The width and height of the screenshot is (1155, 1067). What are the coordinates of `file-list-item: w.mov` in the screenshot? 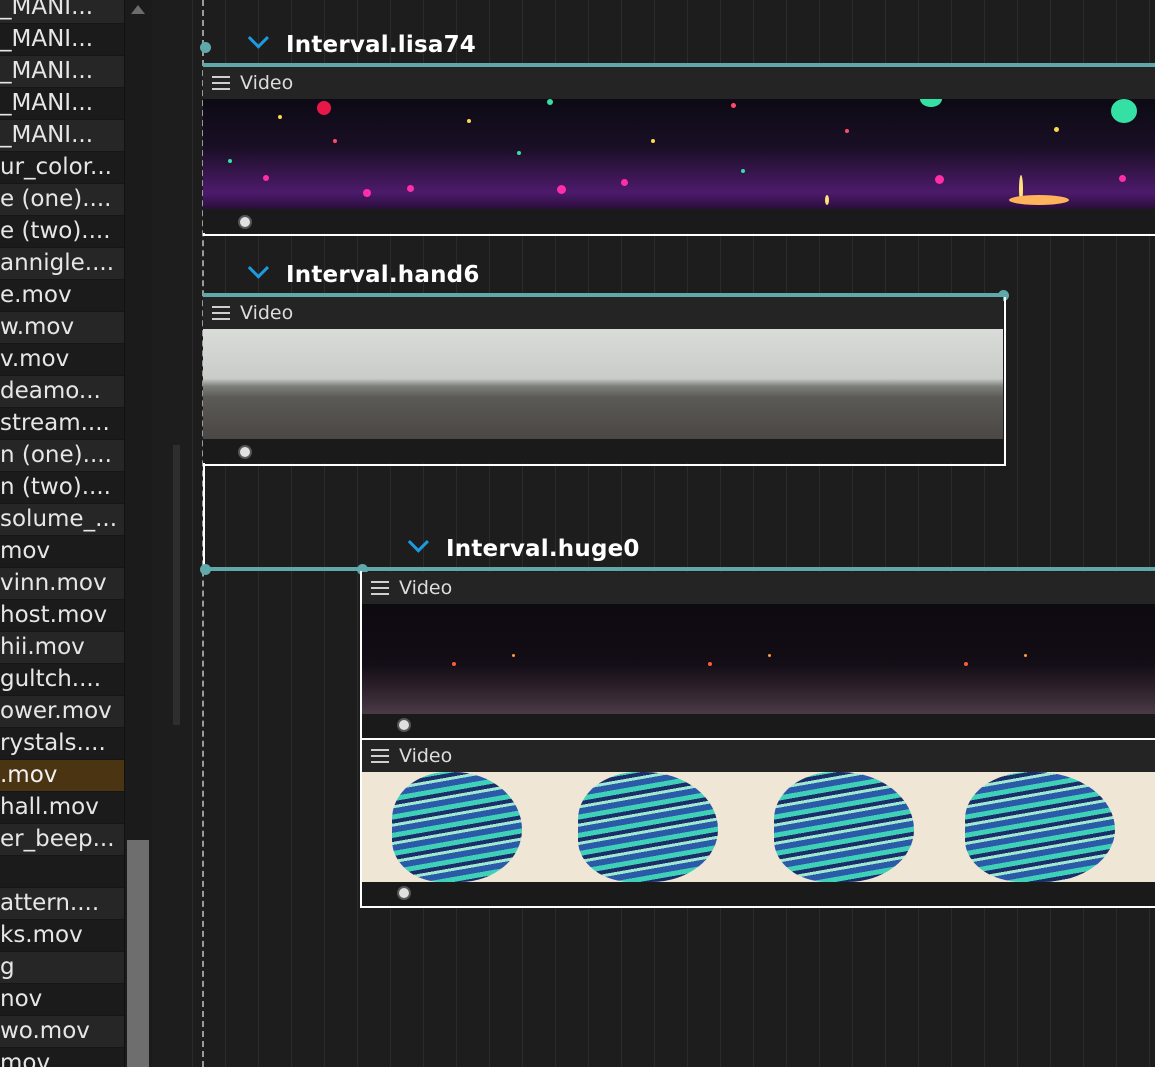 It's located at (62, 327).